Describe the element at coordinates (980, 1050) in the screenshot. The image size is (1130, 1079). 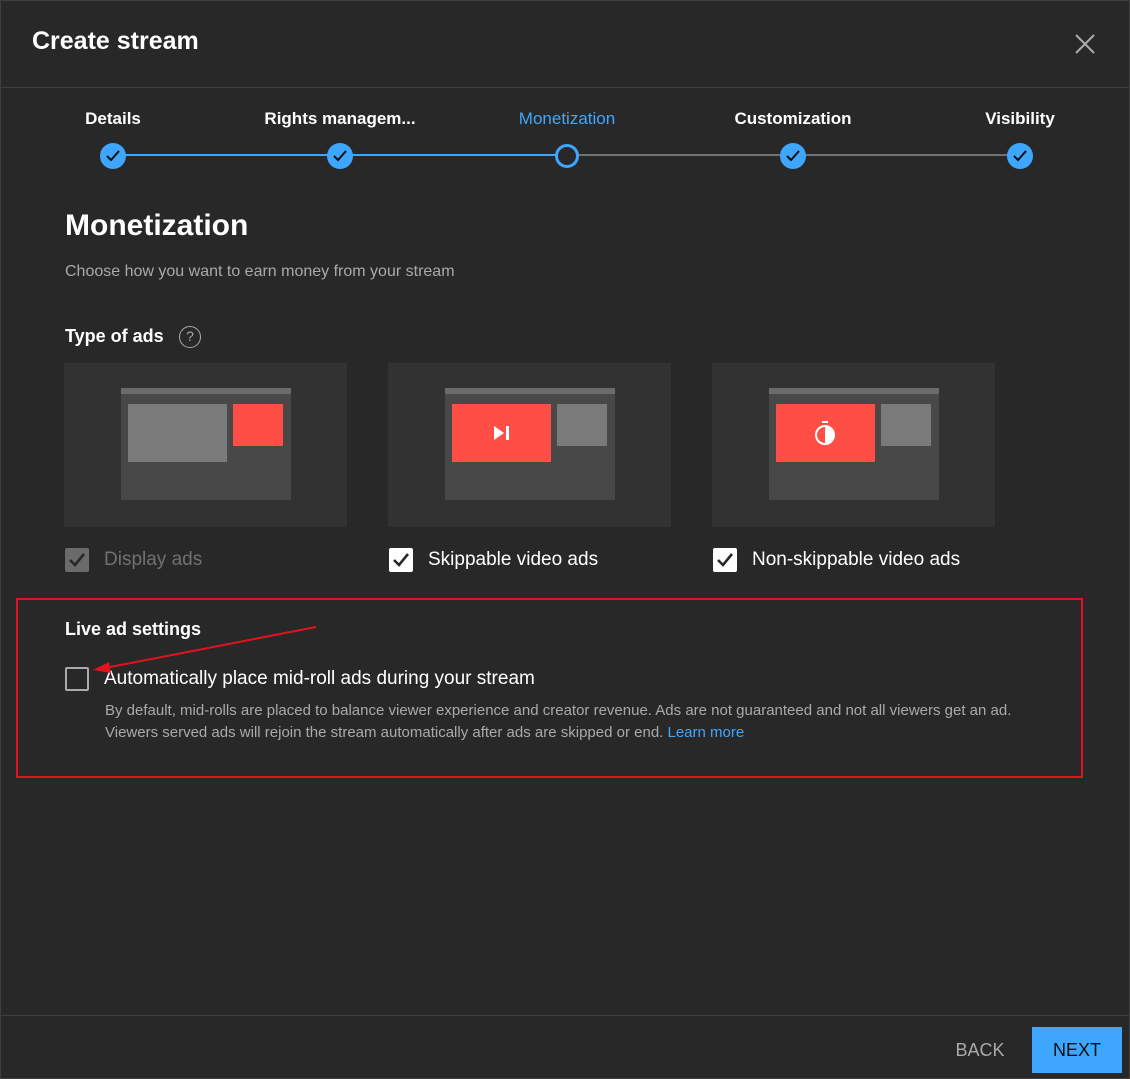
I see `back-button: BACK` at that location.